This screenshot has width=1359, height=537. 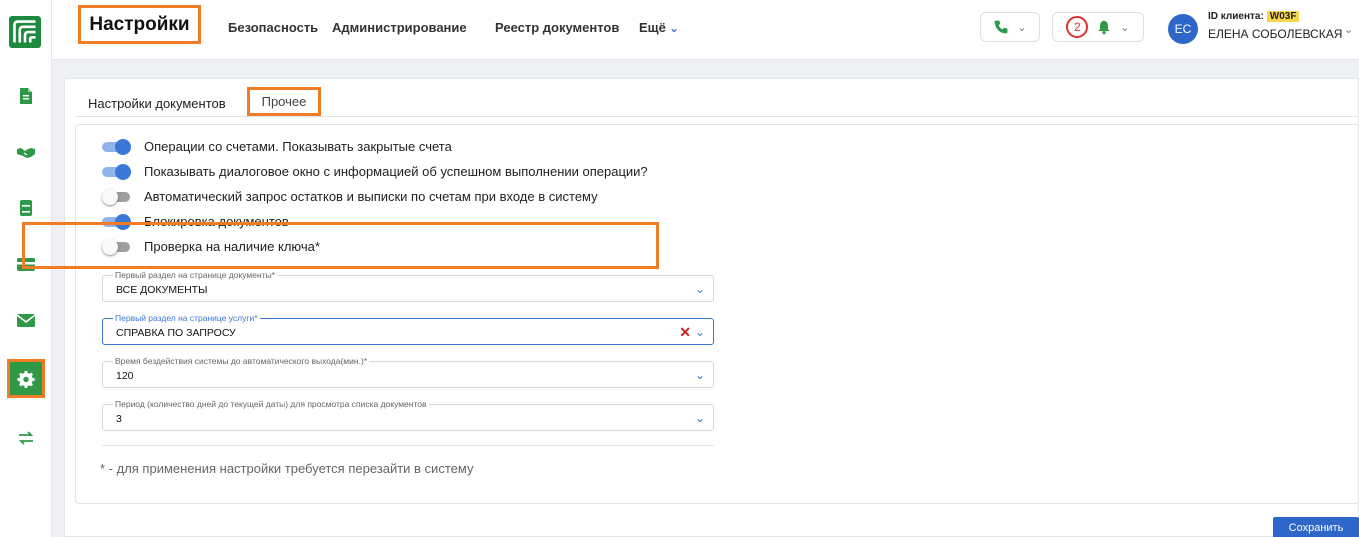 I want to click on clear-icon: ✕, so click(x=685, y=332).